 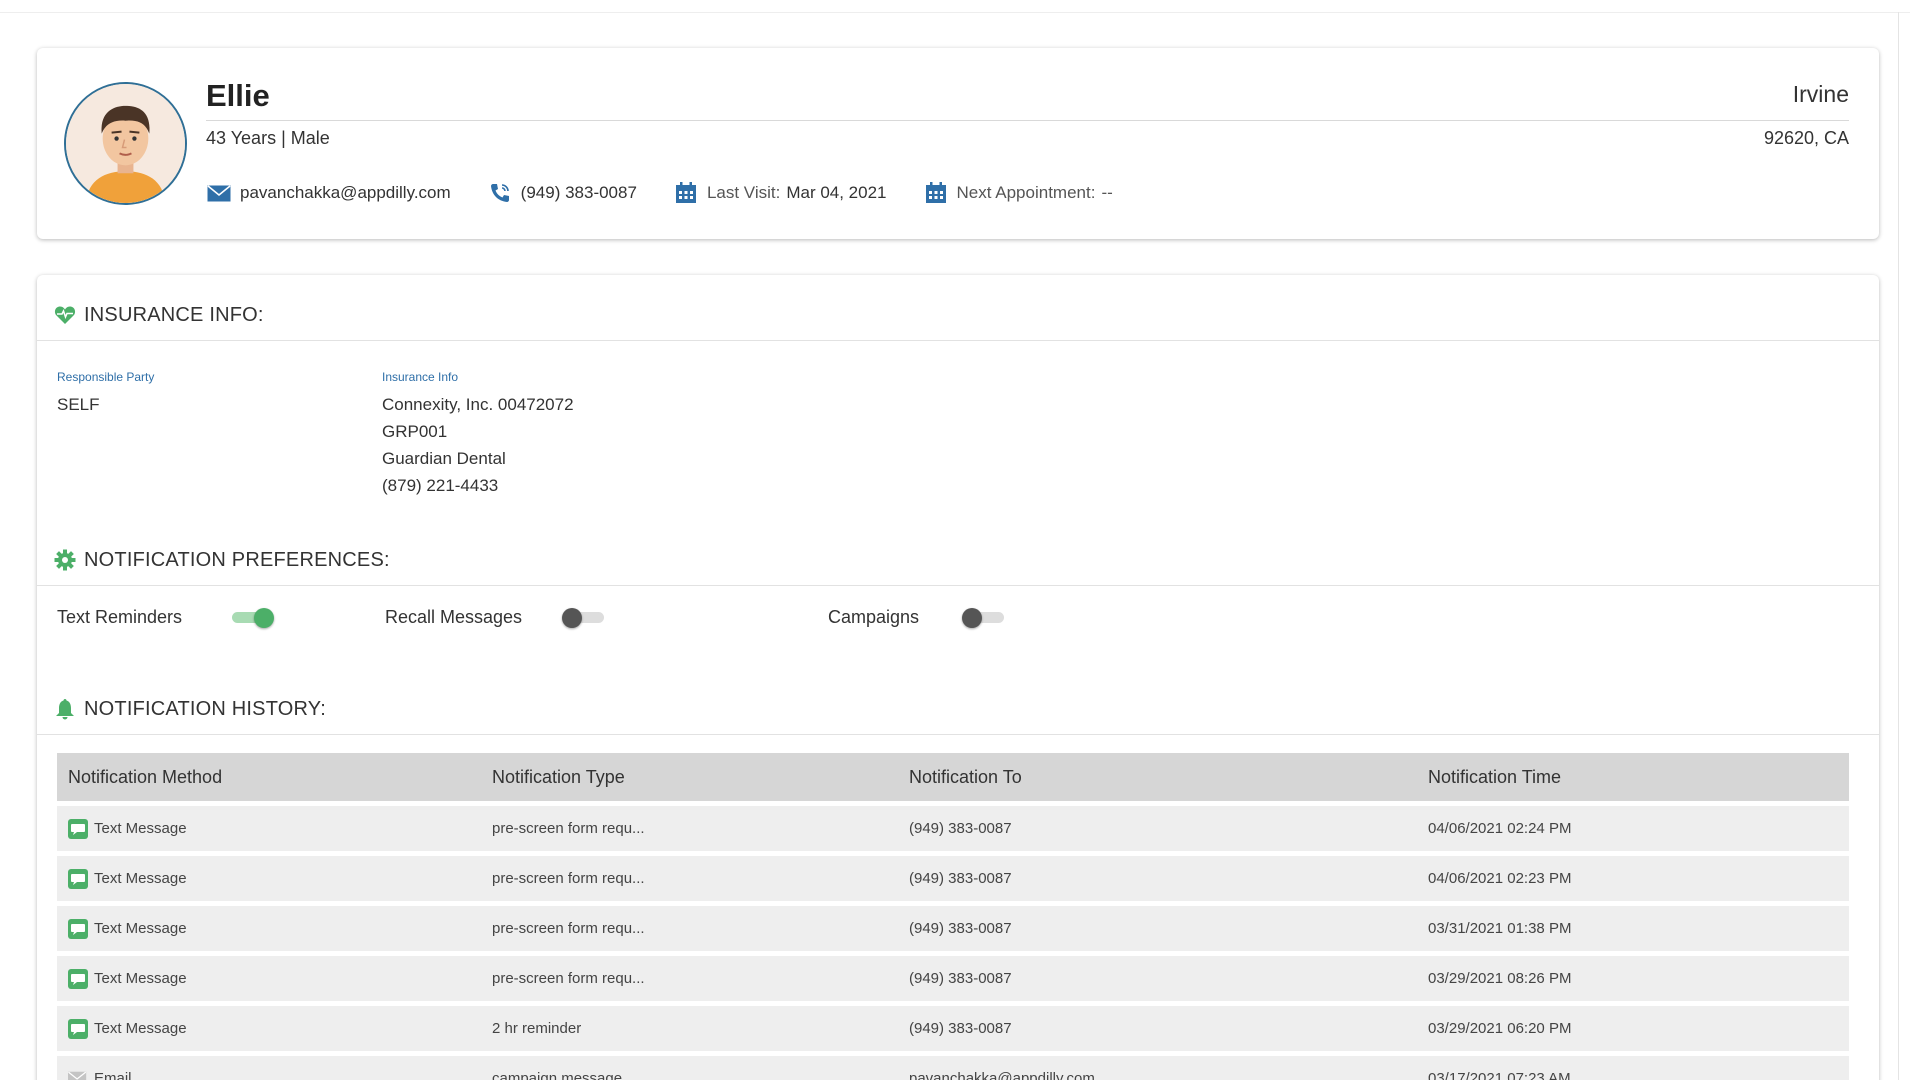 I want to click on next-appointment: Next Appointment: --, so click(x=1021, y=193).